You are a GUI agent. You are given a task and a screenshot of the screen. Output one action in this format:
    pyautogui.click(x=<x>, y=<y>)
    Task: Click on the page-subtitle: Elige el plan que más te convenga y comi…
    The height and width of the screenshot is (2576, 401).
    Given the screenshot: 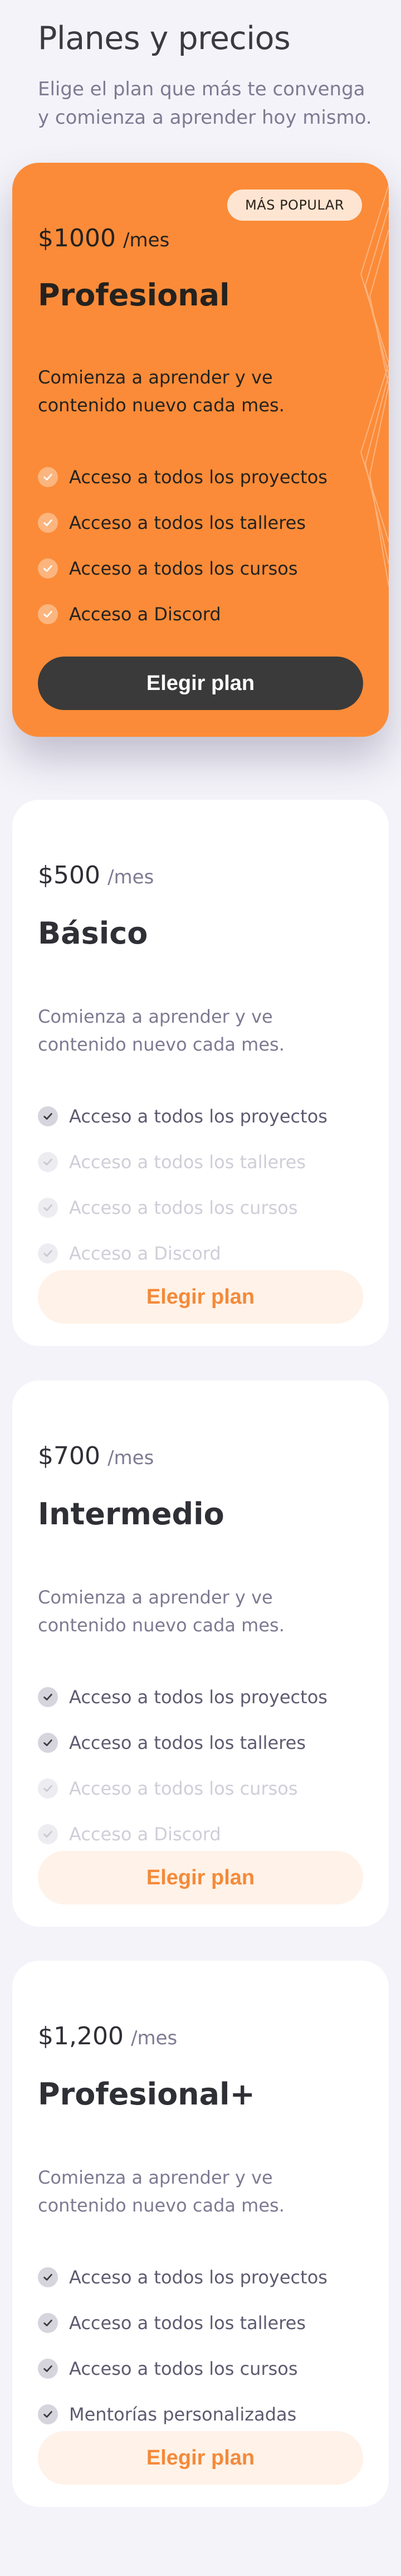 What is the action you would take?
    pyautogui.click(x=205, y=103)
    